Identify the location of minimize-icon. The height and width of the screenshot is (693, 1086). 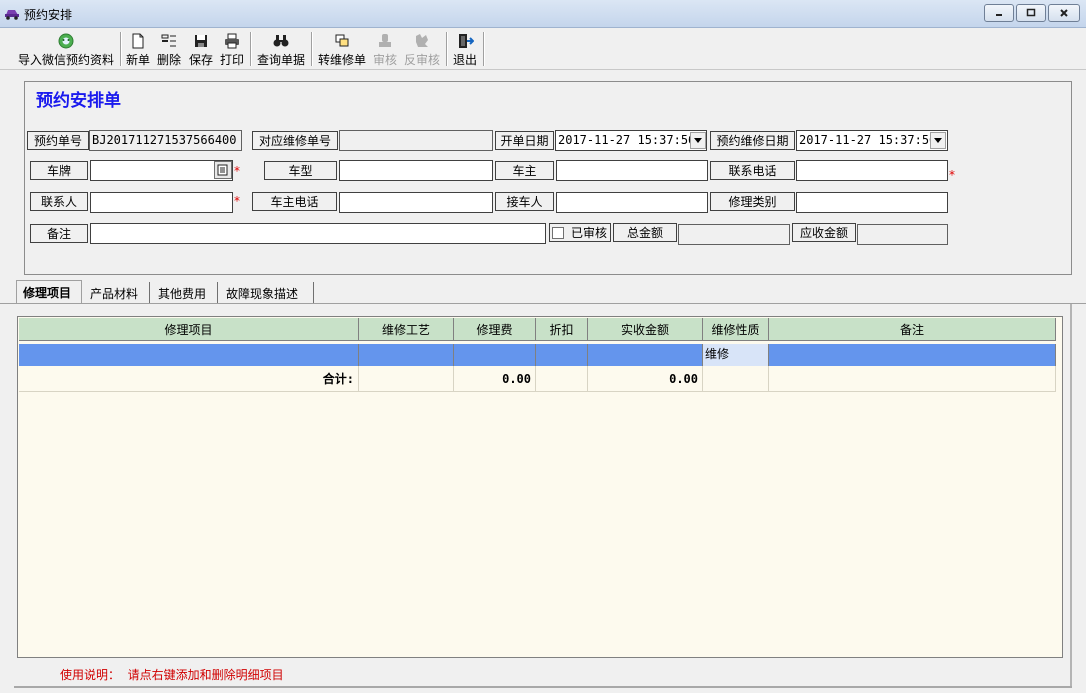
(999, 15).